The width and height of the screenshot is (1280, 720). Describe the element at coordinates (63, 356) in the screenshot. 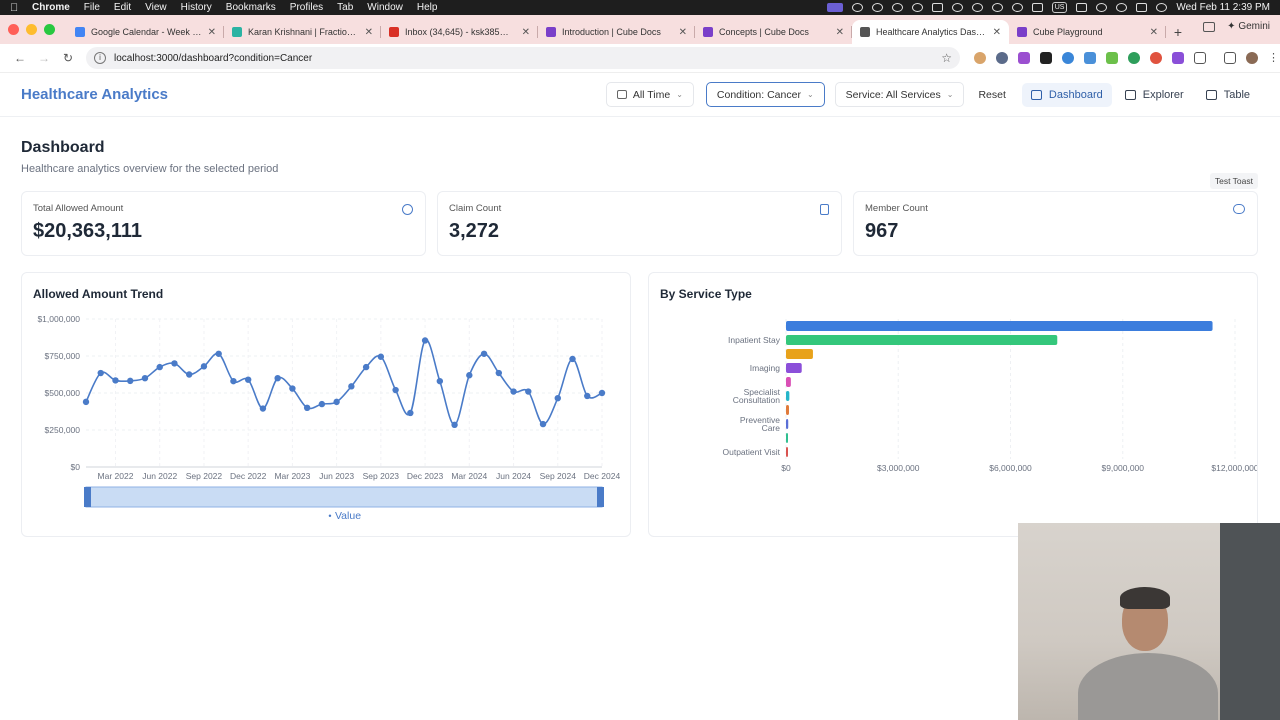

I see `y-tick-label: $750,000` at that location.